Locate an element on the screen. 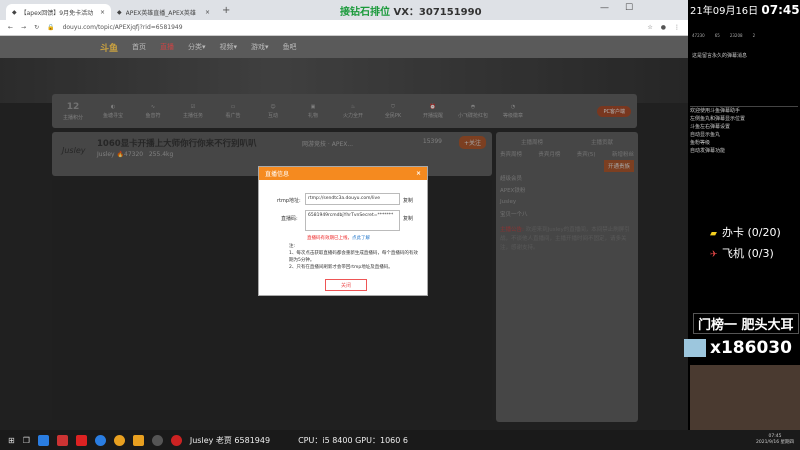  tool-item: ▣ 礼物 is located at coordinates (313, 111).